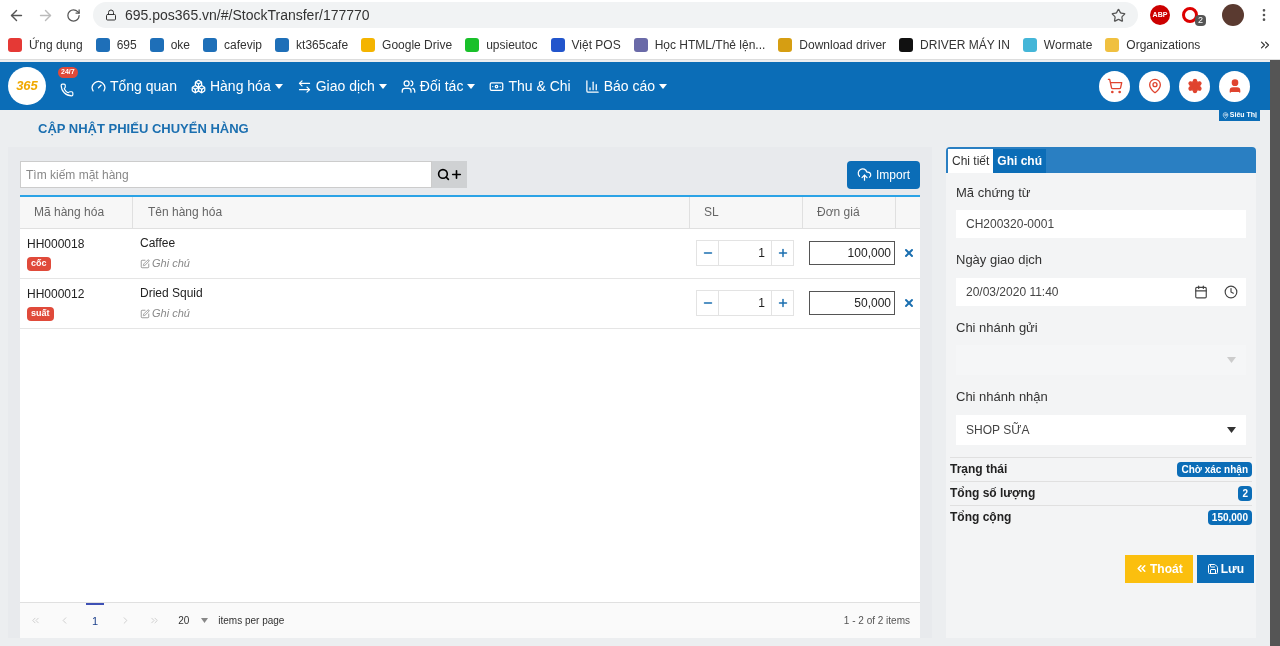 This screenshot has height=646, width=1280. Describe the element at coordinates (171, 294) in the screenshot. I see `item-name: Dried Squid` at that location.